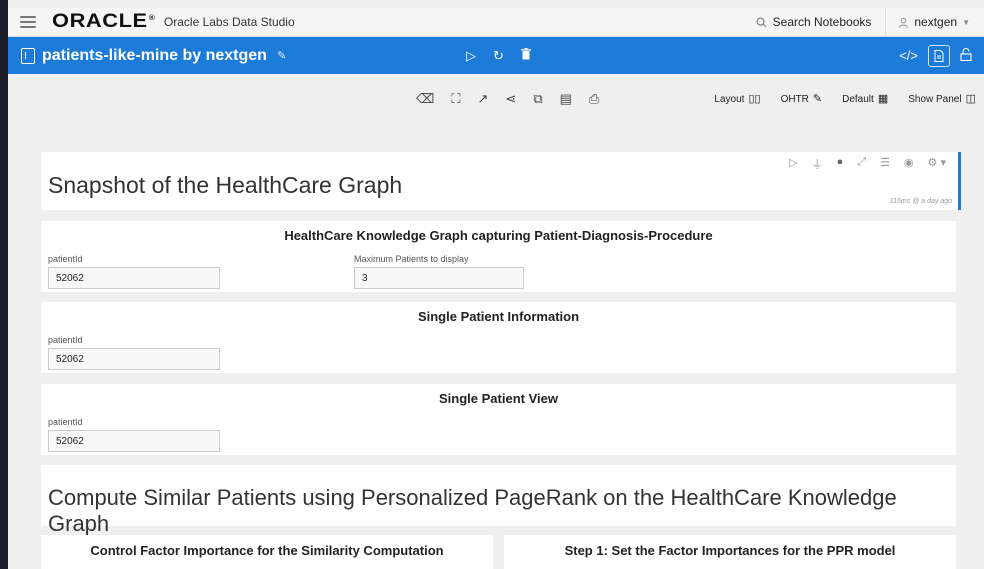 This screenshot has height=569, width=984. I want to click on hierarchy-icon: ⏚, so click(817, 164).